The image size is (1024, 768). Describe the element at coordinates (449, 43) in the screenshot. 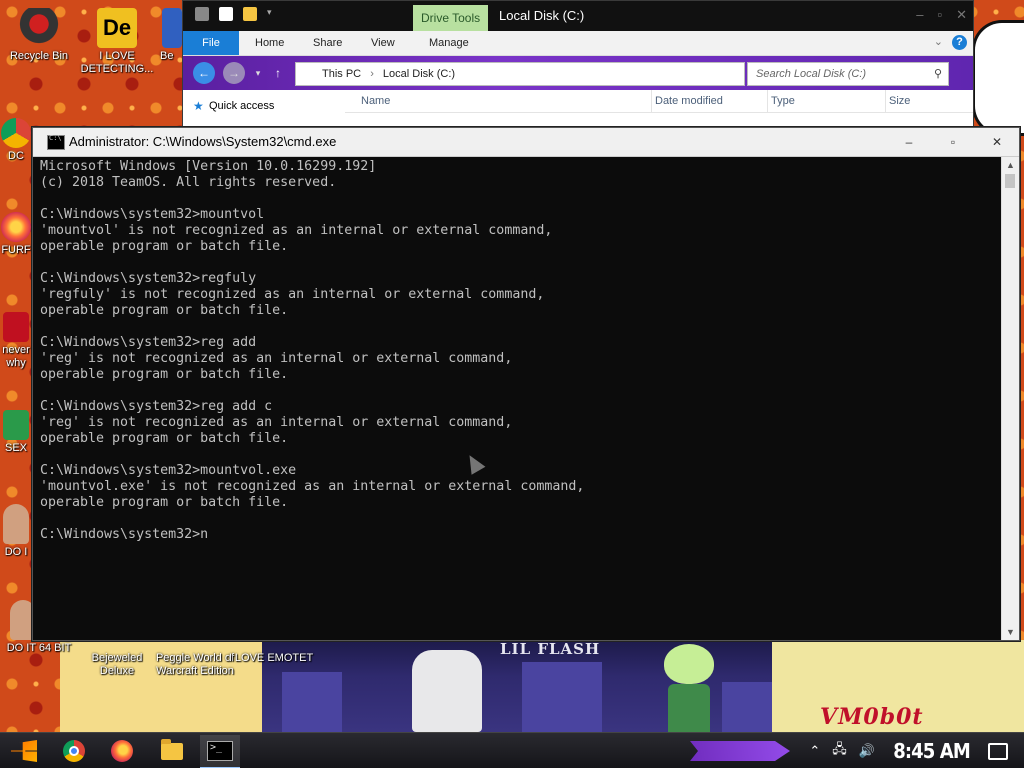

I see `tab-manage: Manage` at that location.